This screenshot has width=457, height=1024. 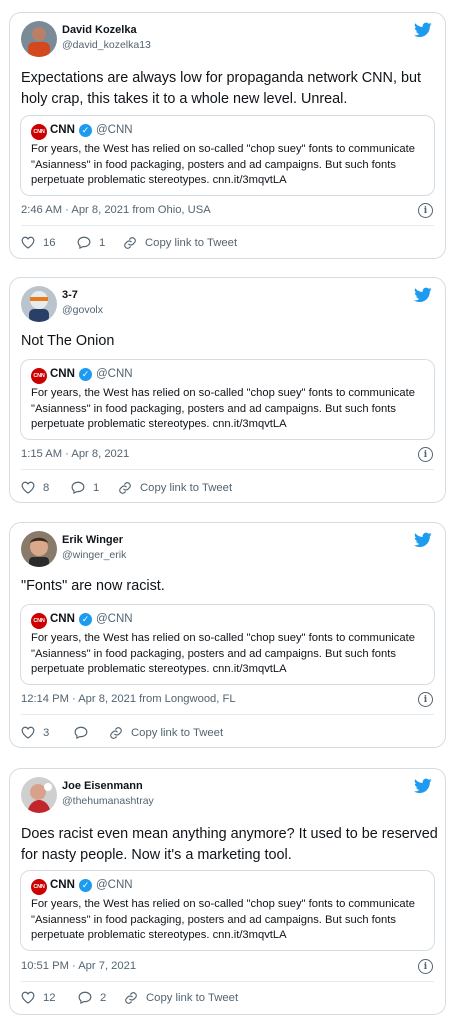 I want to click on tweet-text: Not The Onion, so click(x=68, y=341).